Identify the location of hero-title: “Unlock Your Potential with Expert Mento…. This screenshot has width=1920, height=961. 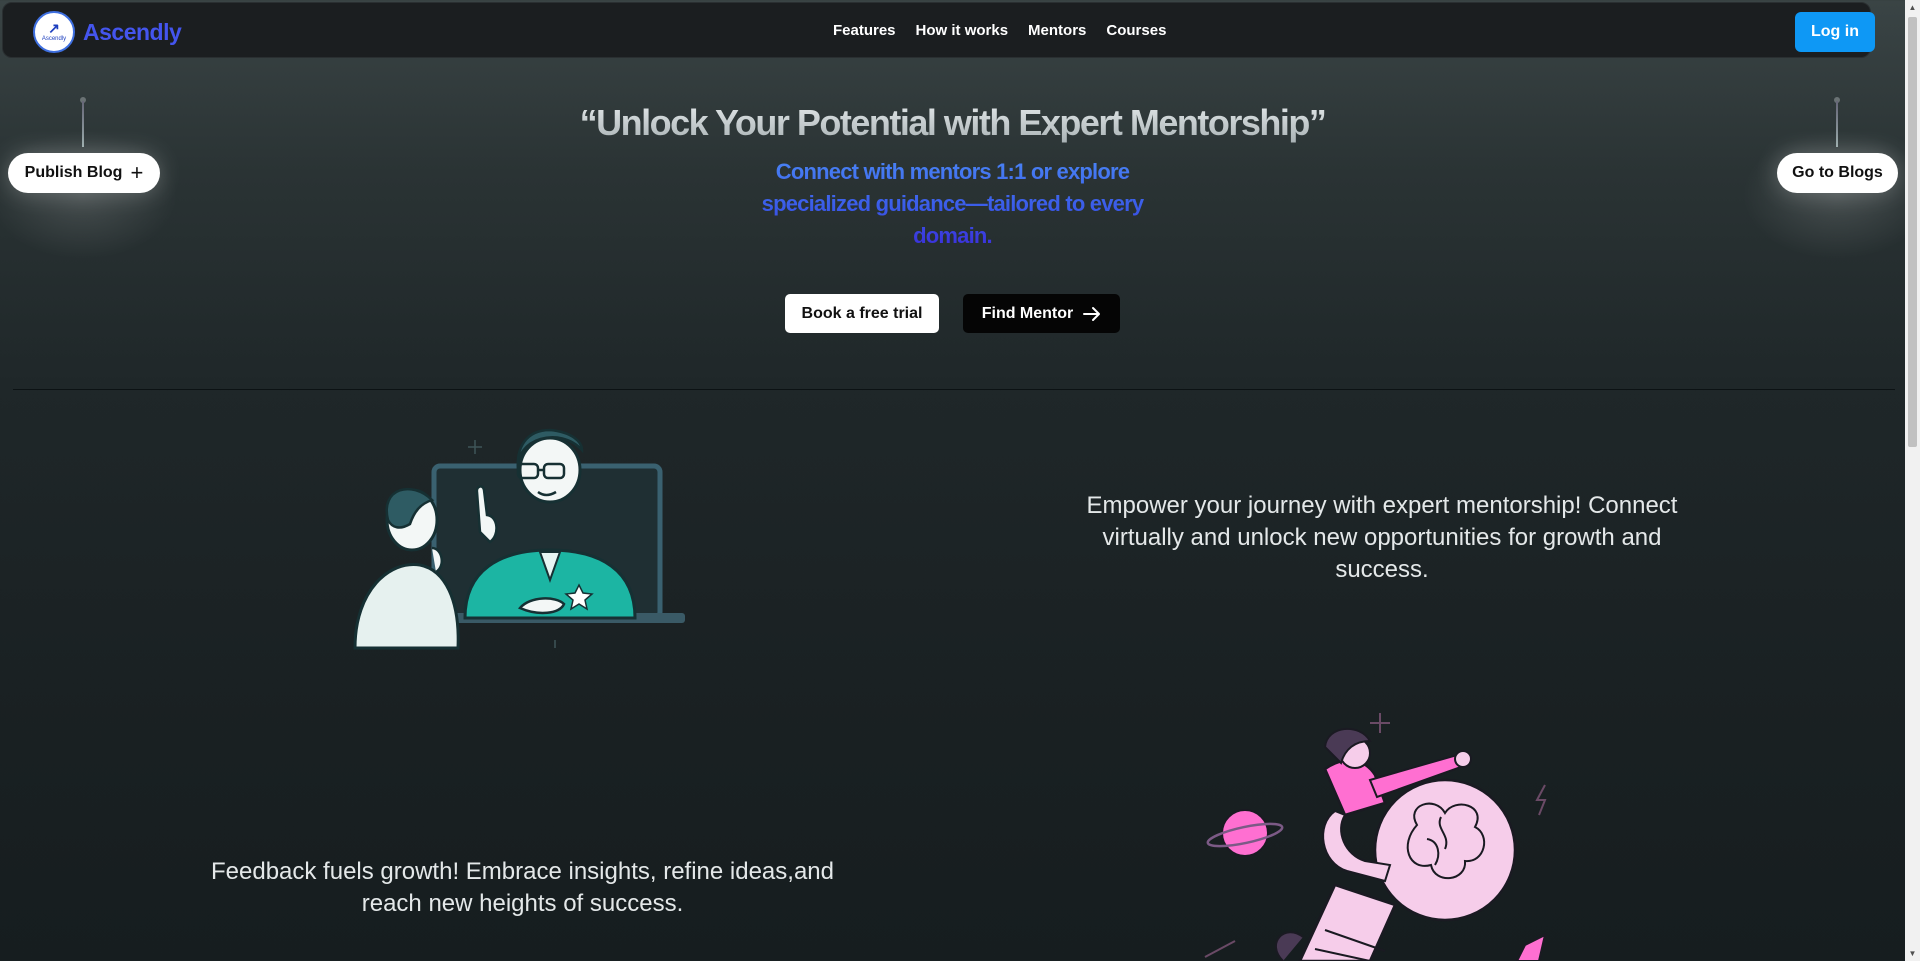
(952, 123).